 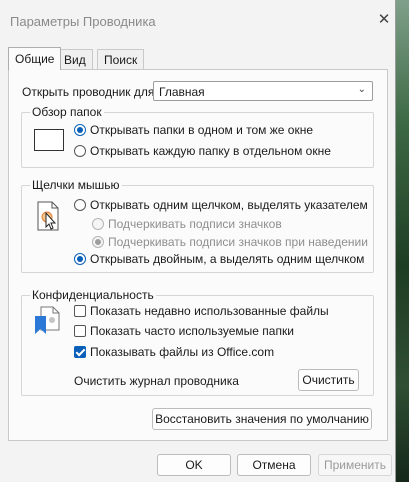 What do you see at coordinates (355, 465) in the screenshot?
I see `apply-button: Применить` at bounding box center [355, 465].